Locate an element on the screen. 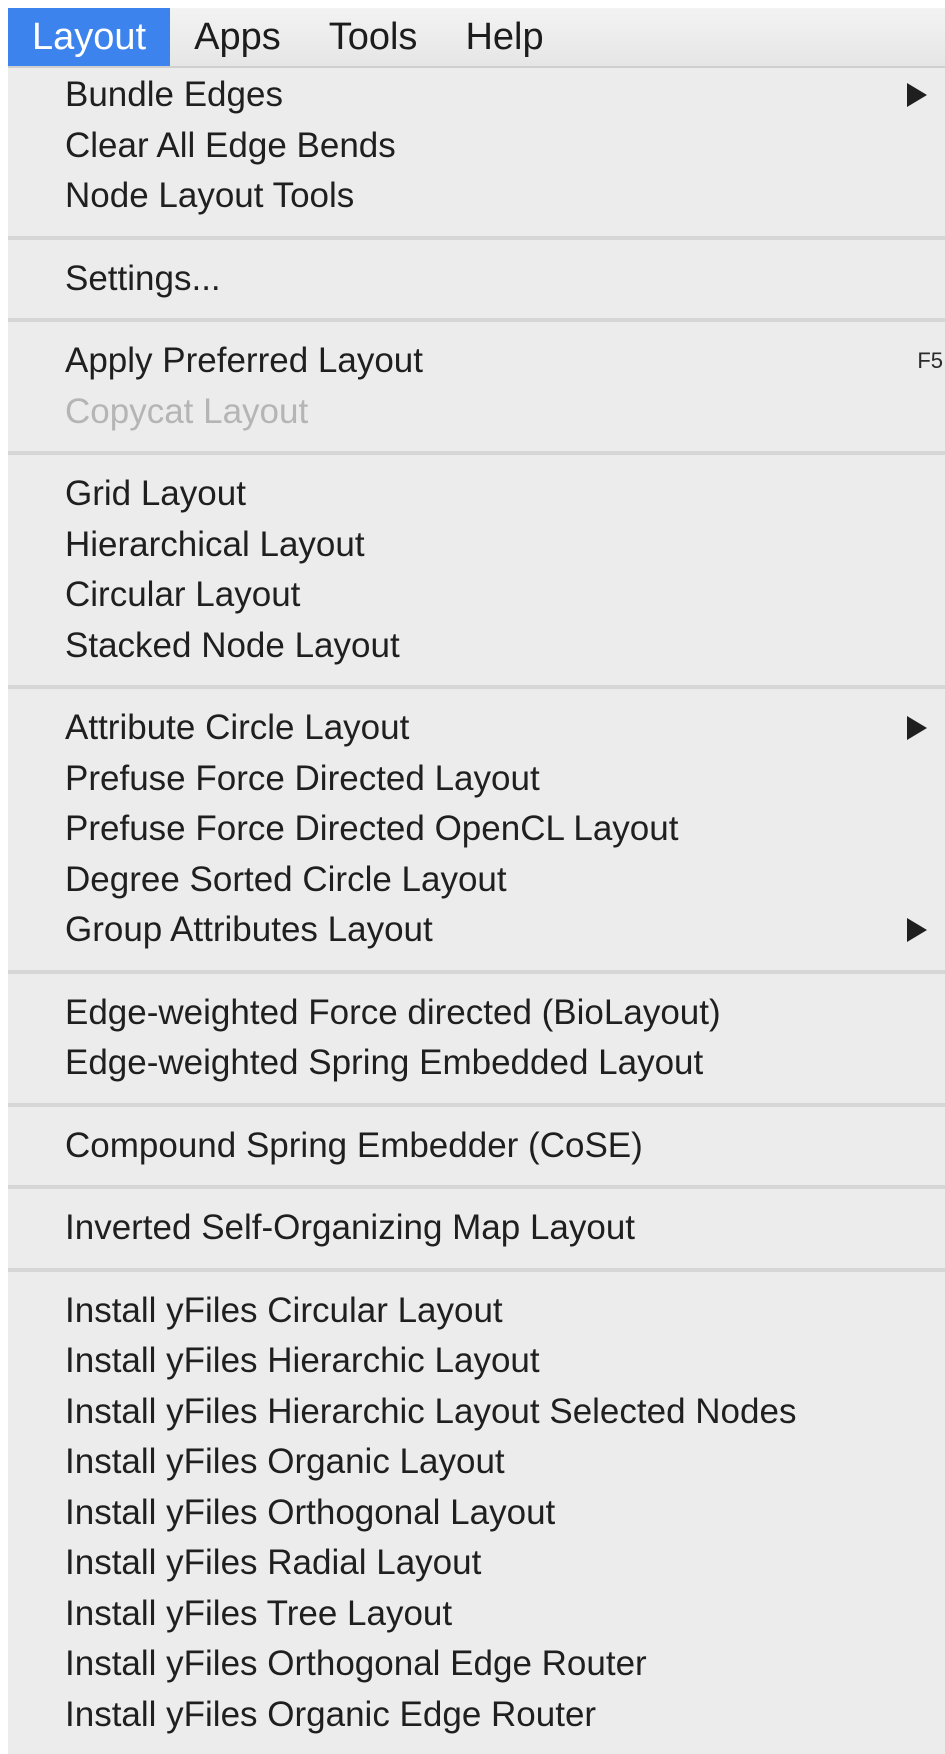  menu-item-install-yfiles-orthogonal-edge-router: Install yFiles Orthogonal Edge Router is located at coordinates (476, 1664).